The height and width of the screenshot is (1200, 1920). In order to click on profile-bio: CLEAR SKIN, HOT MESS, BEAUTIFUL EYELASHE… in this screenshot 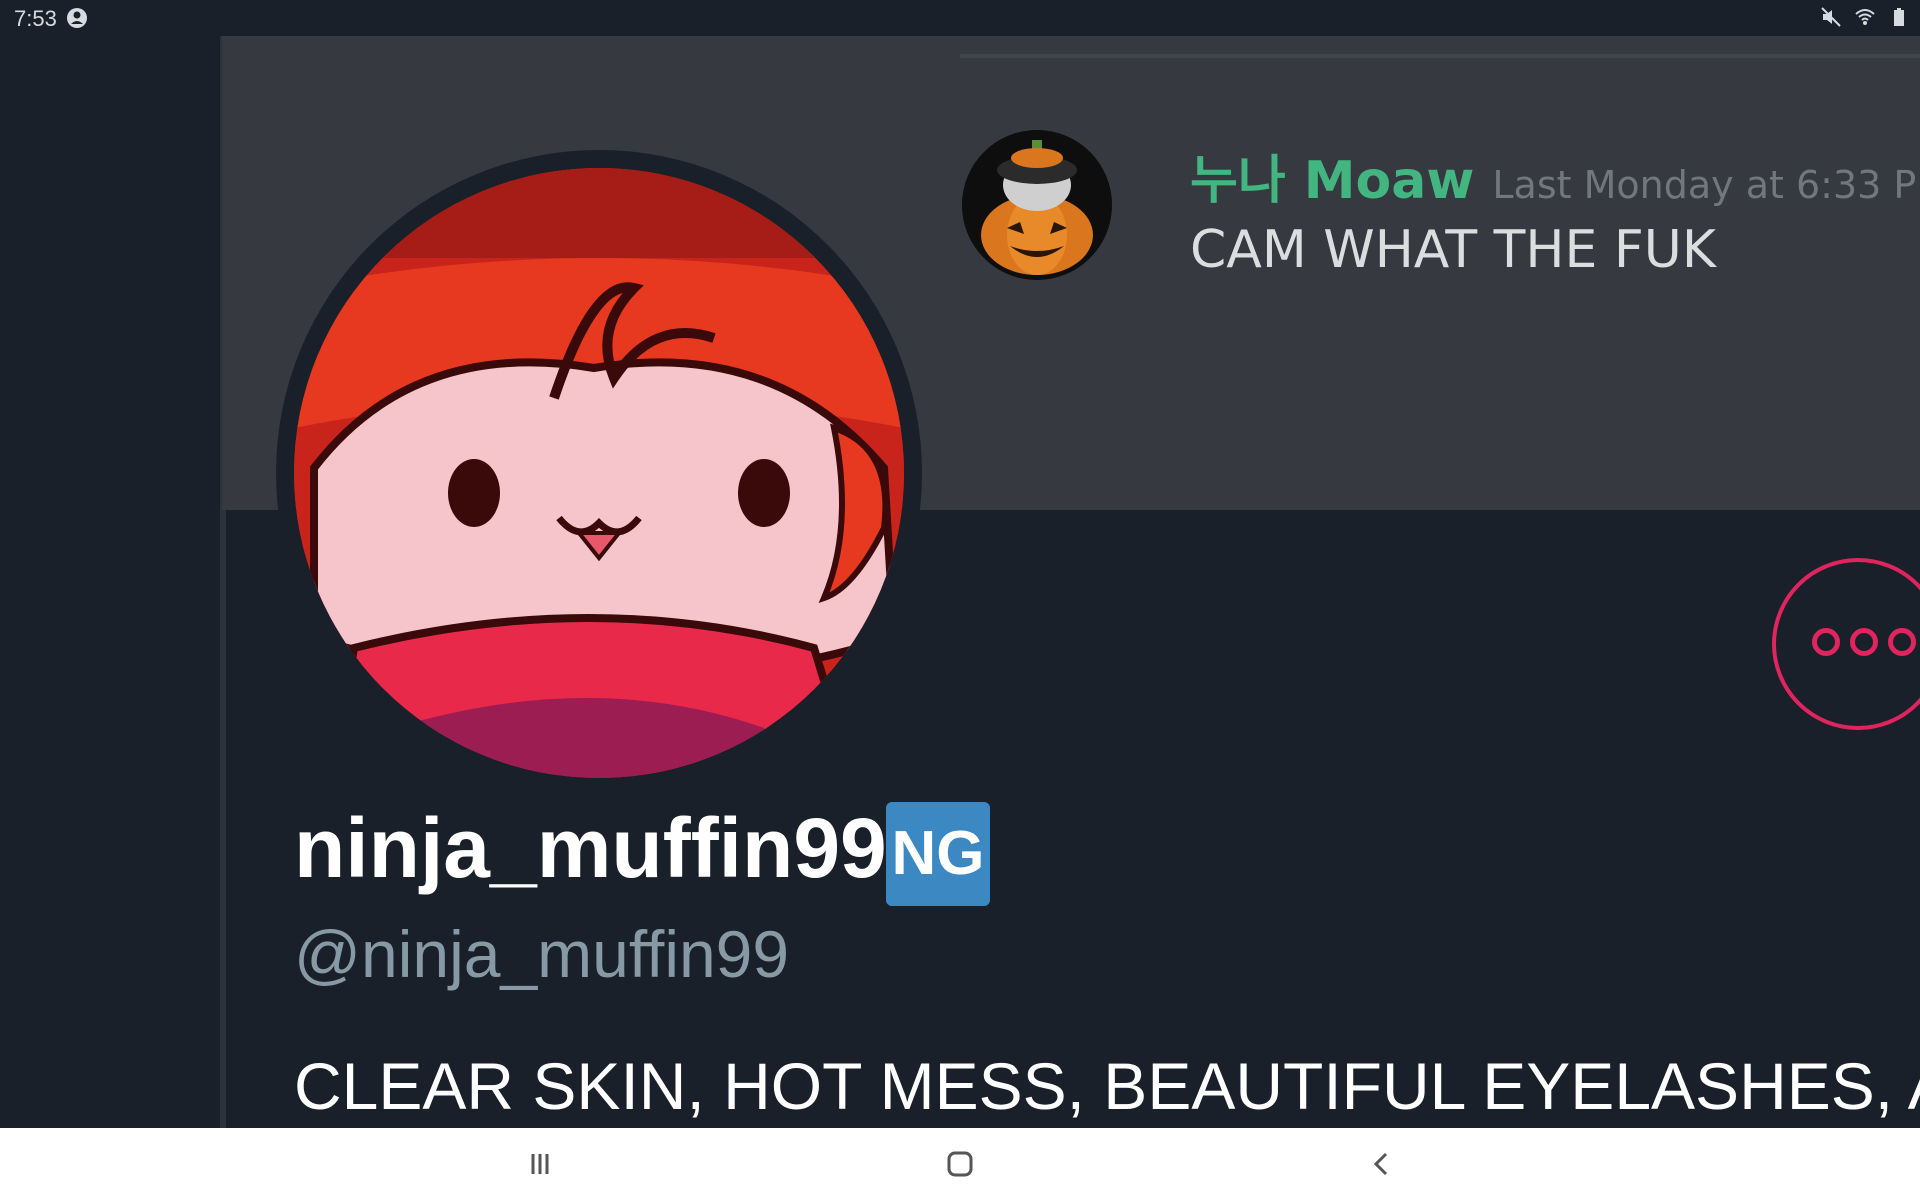, I will do `click(1107, 1086)`.